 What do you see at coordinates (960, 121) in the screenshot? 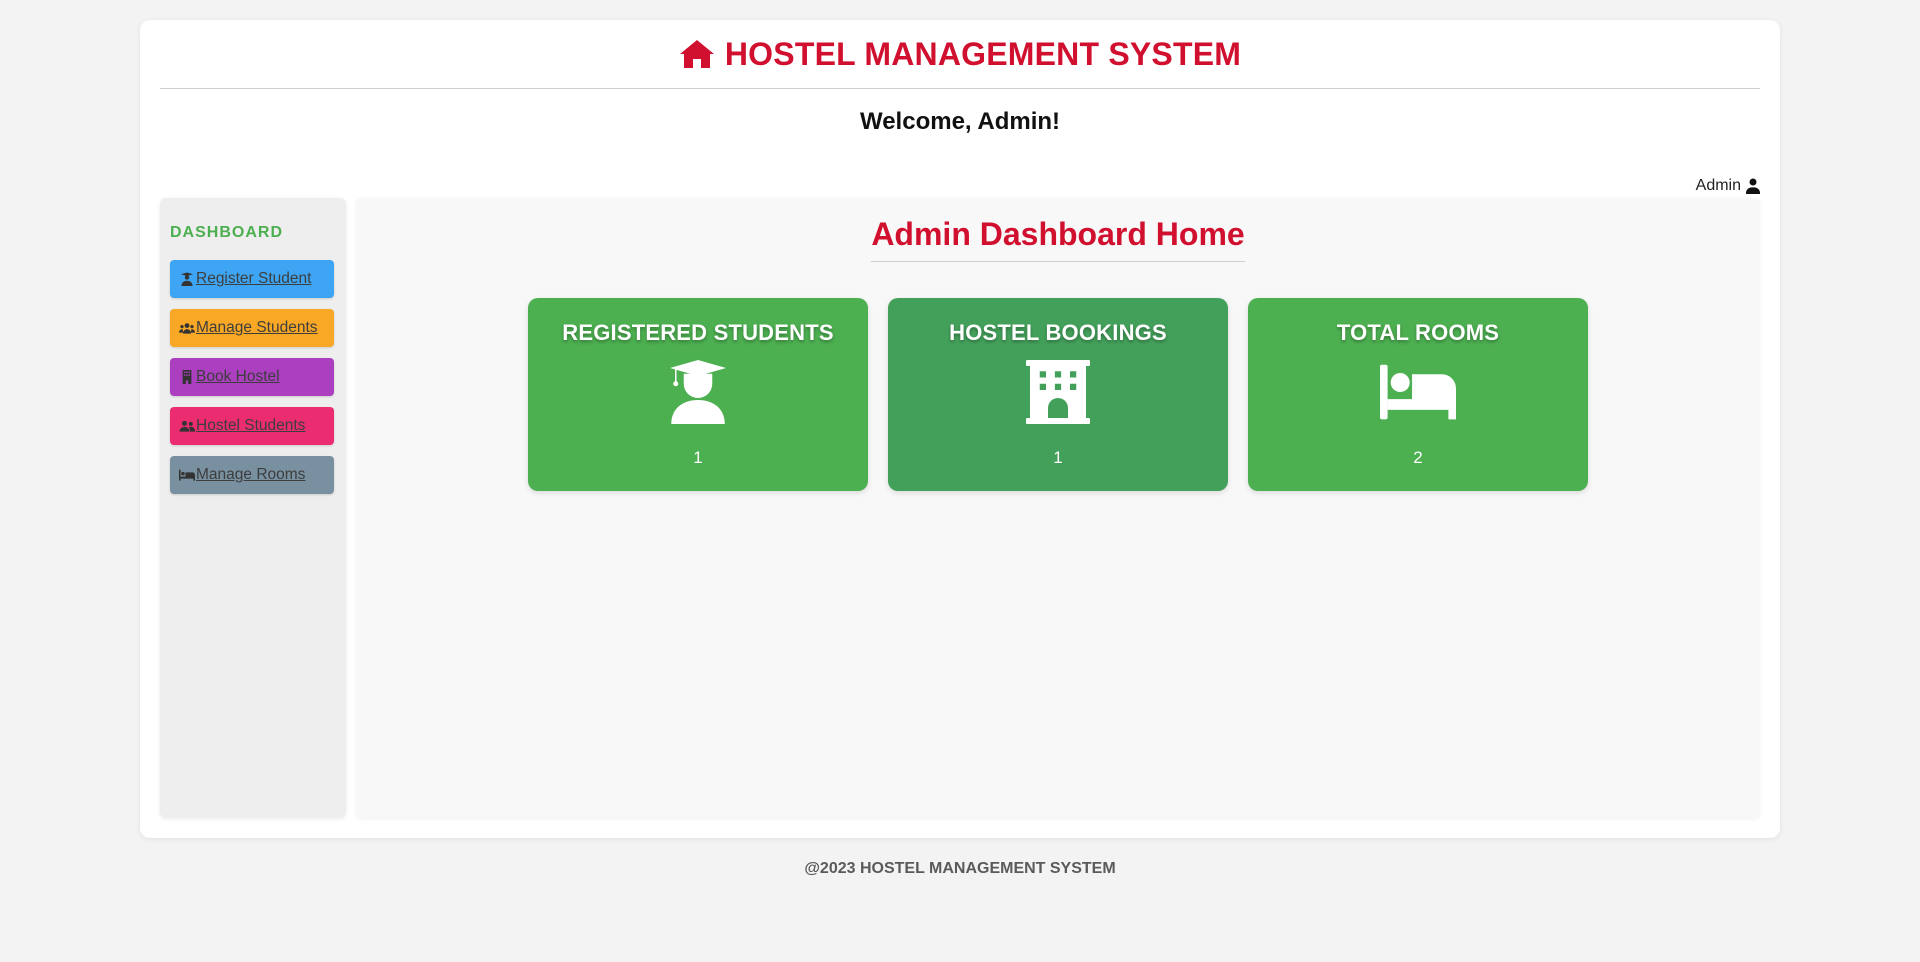
I see `welcome-message: Welcome, Admin!` at bounding box center [960, 121].